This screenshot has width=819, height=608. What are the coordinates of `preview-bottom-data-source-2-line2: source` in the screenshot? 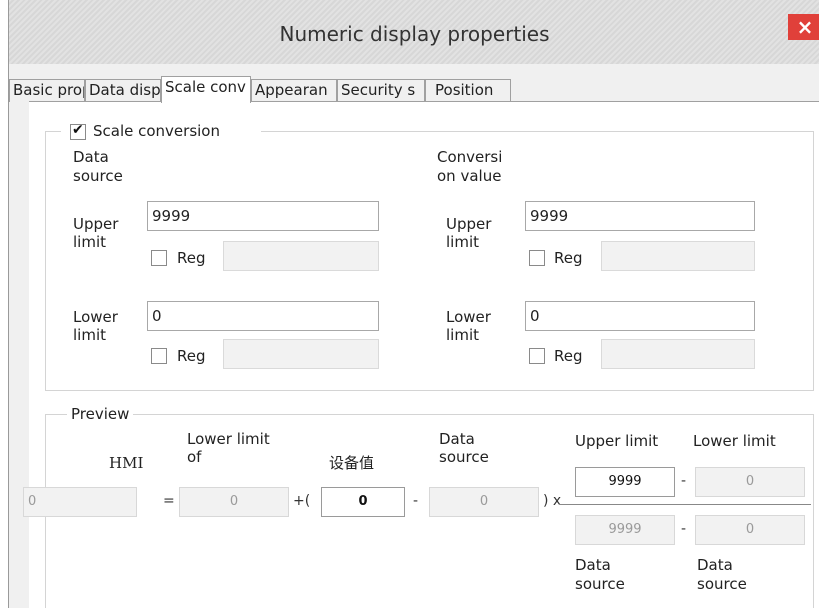 It's located at (722, 584).